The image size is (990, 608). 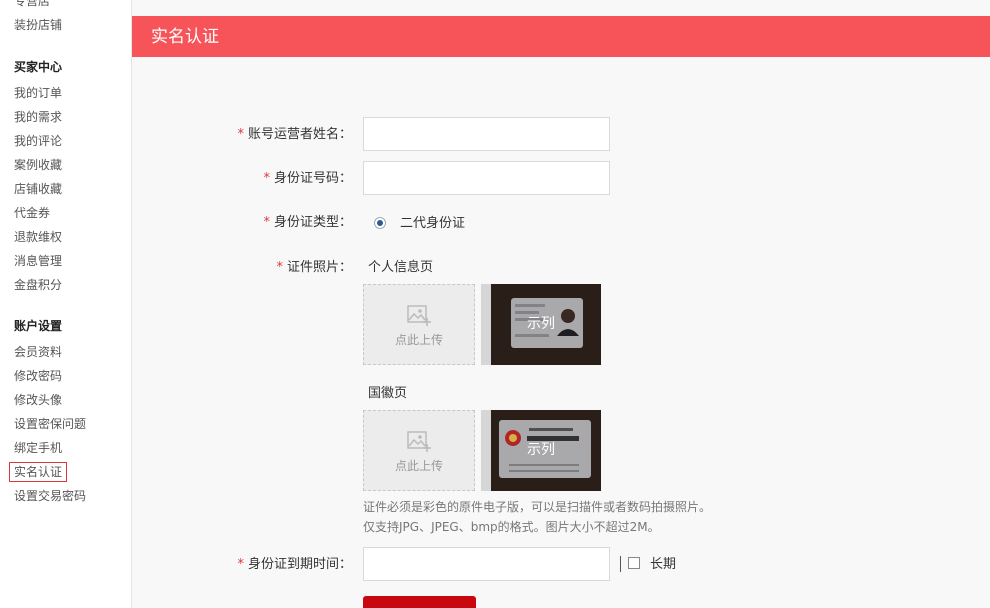 I want to click on photo-requirement-note: 证件必须是彩色的原件电子版，可以是扫描件或者数码拍摄照片。, so click(x=537, y=507).